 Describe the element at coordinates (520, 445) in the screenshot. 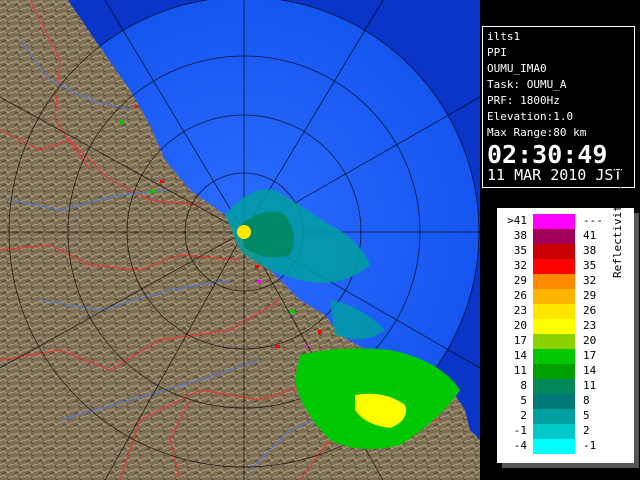

I see `legend-lower-label: -4` at that location.